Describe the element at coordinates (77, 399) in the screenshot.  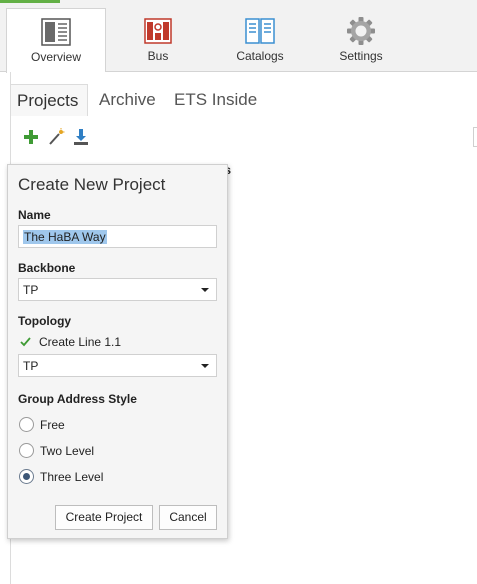
I see `group-address-style-label: Group Address Style` at that location.